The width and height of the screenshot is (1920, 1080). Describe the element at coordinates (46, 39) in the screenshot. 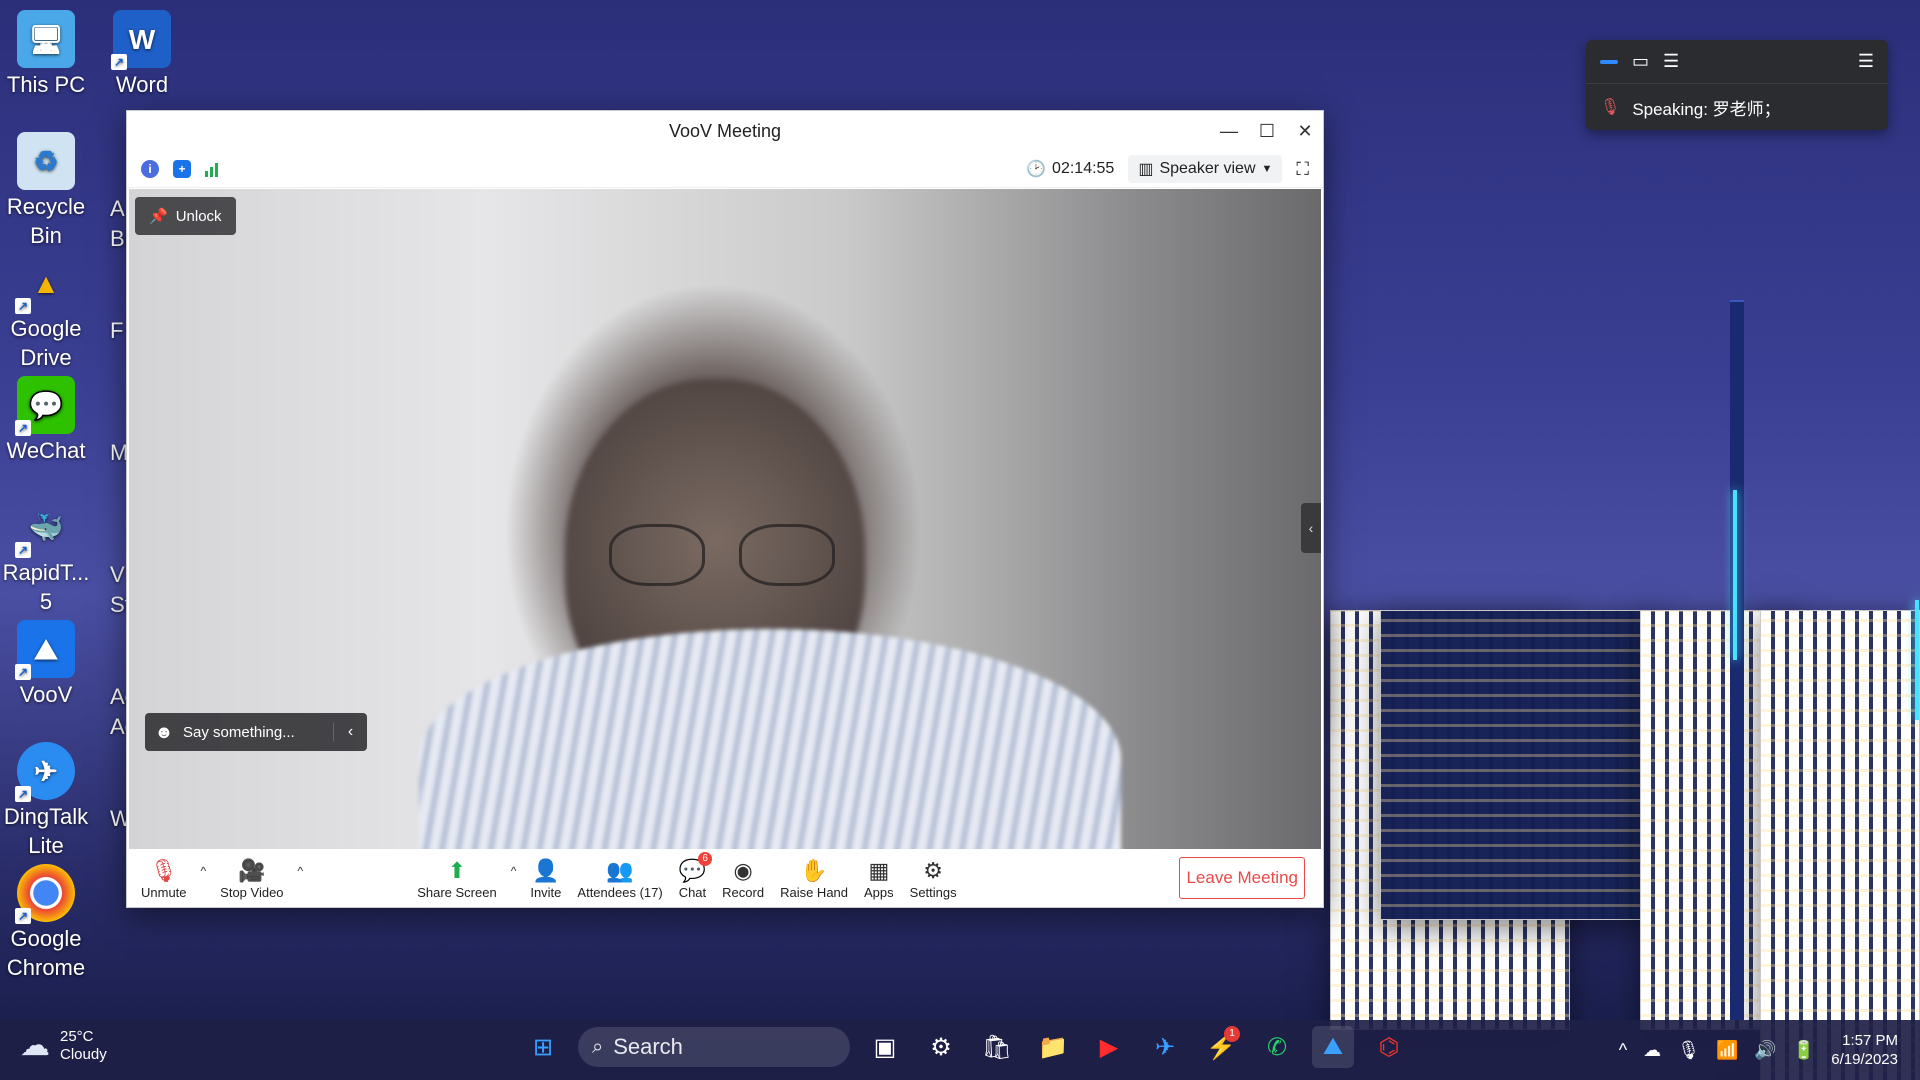

I see `monitor-icon: 🖥` at that location.